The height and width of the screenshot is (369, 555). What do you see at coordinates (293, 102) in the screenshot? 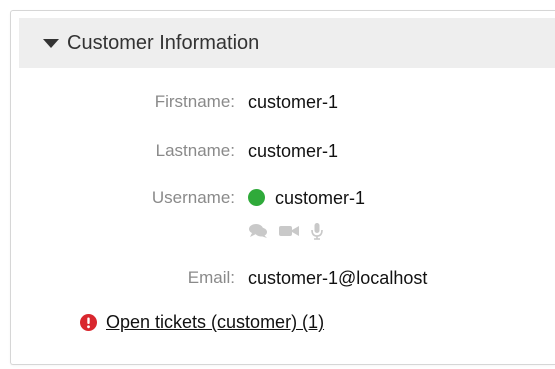
I see `firstname-value: customer-1` at bounding box center [293, 102].